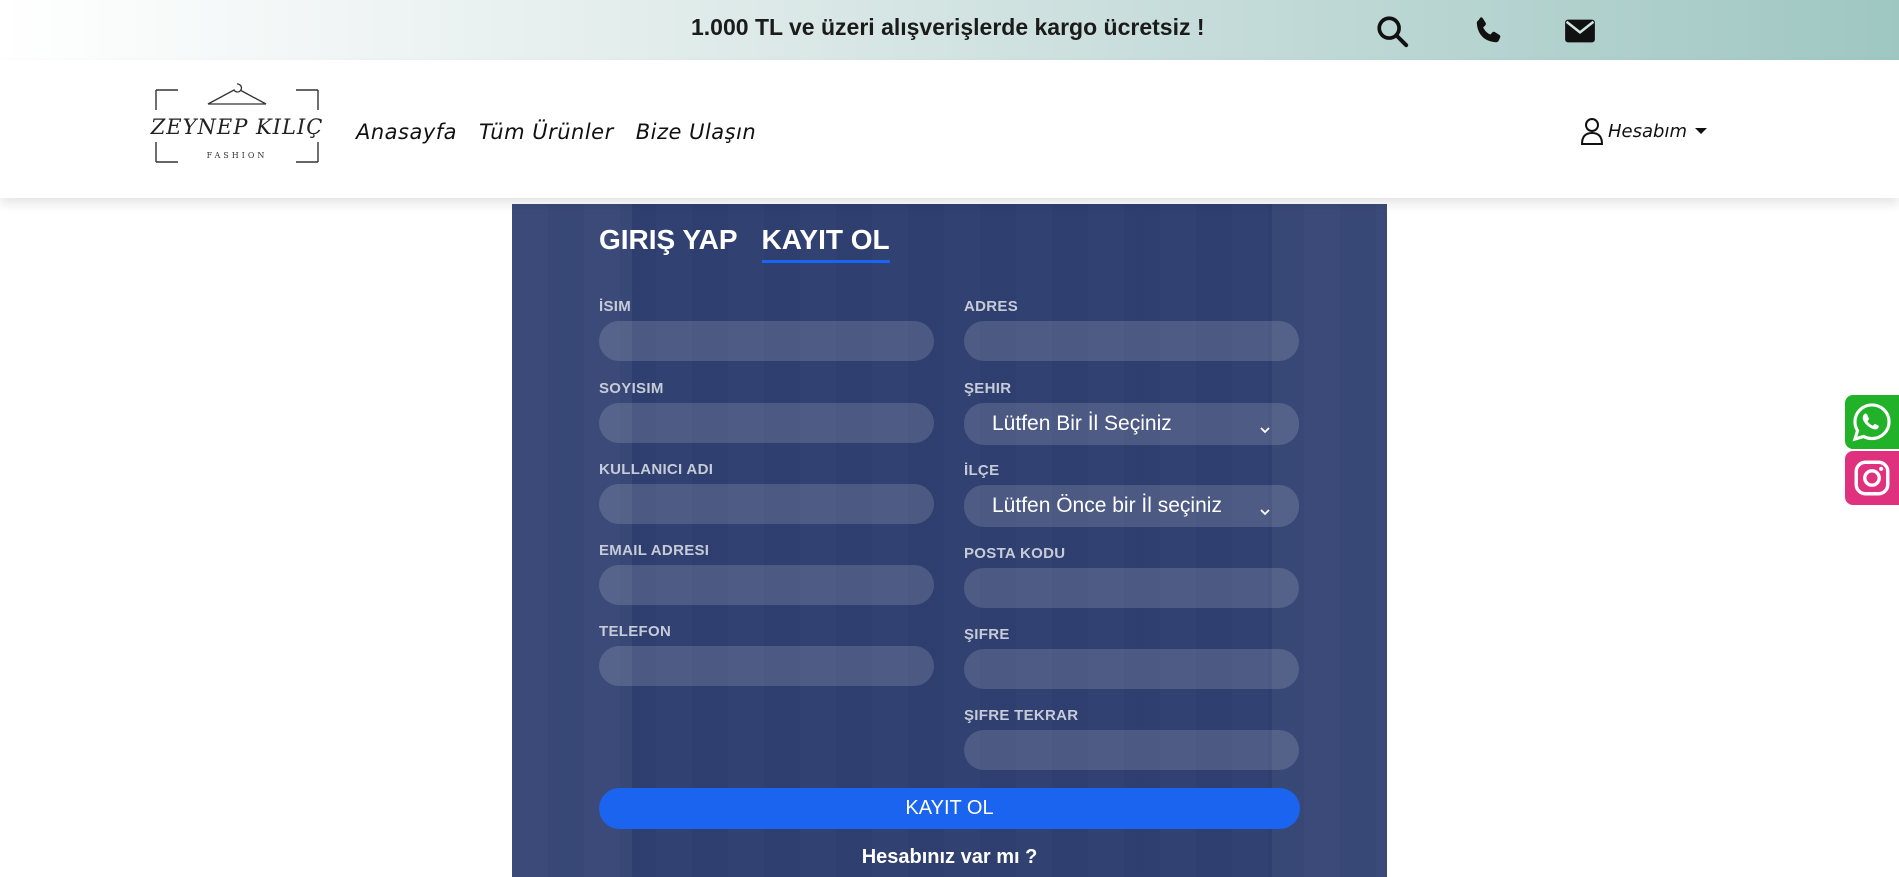 Image resolution: width=1899 pixels, height=877 pixels. I want to click on city-select: Lütfen Bir İl Seçiniz, so click(1131, 424).